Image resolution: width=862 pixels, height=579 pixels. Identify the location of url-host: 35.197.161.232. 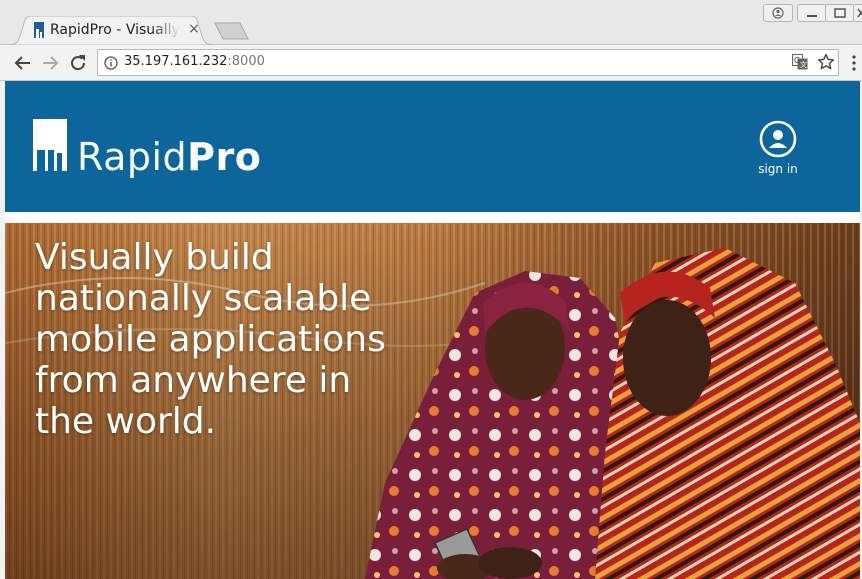
(176, 61).